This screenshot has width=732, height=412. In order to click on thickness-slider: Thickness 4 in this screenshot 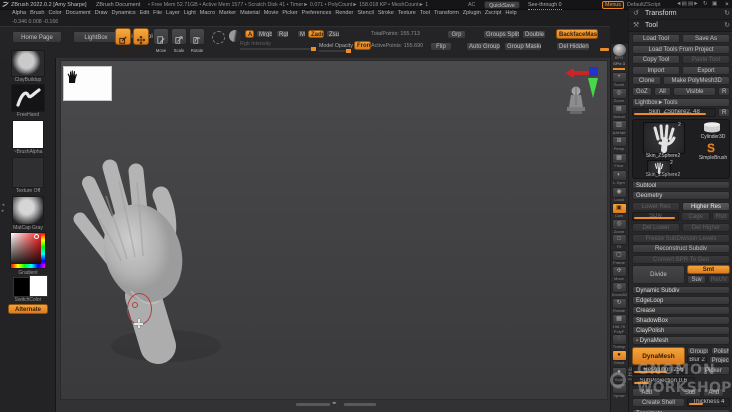, I will do `click(708, 403)`.